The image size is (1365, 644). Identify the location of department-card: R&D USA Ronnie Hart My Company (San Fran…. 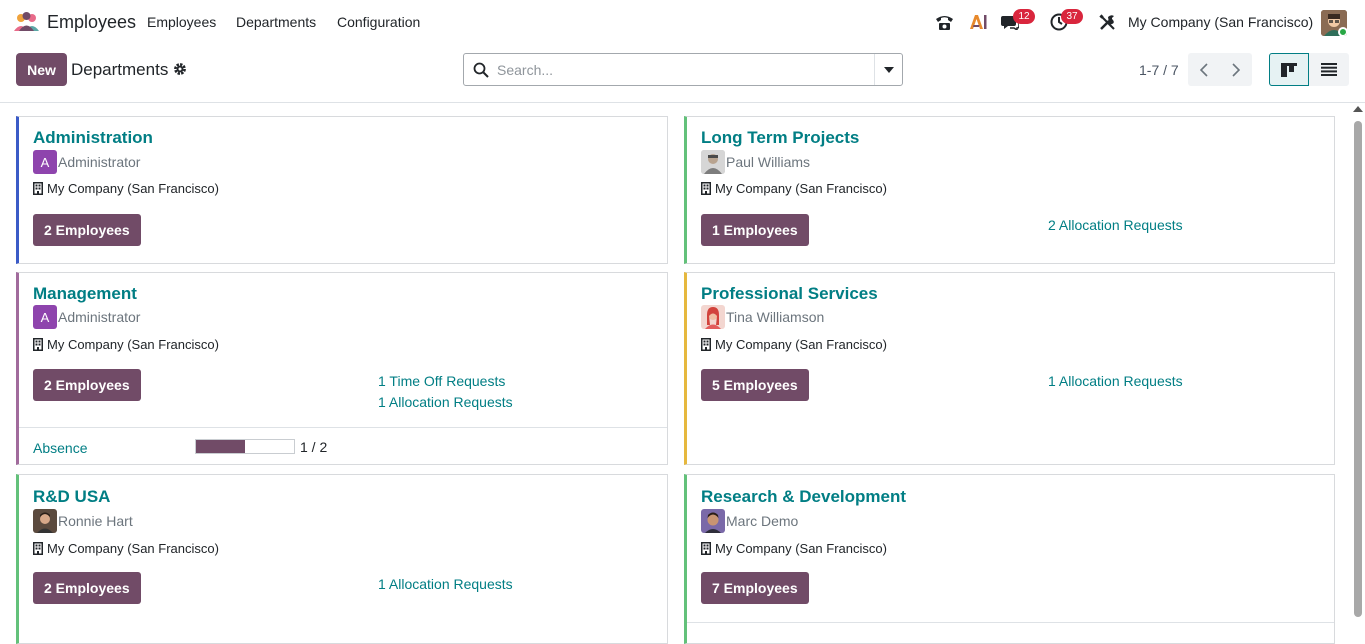
(342, 559).